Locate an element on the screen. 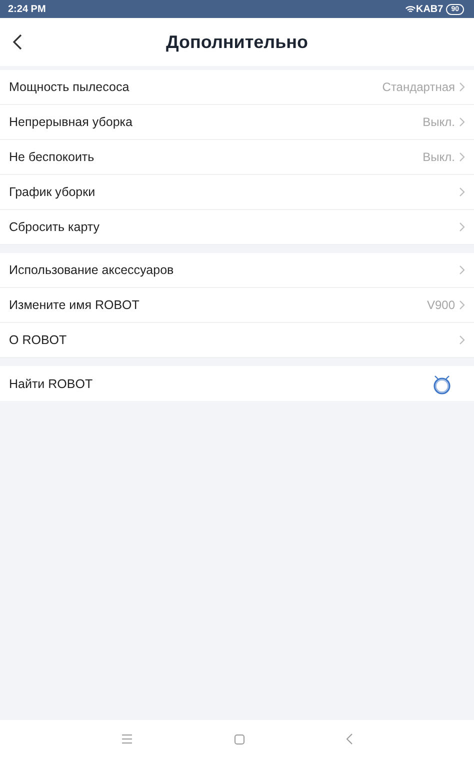 The image size is (474, 758). page-title: Дополнительно is located at coordinates (237, 42).